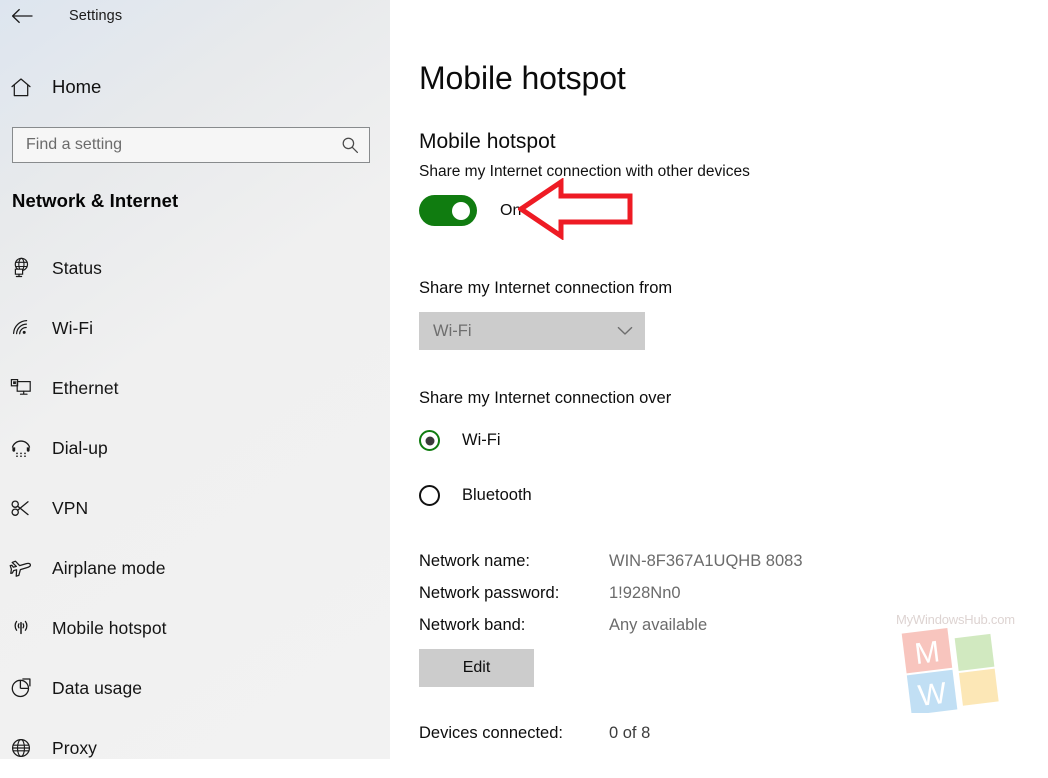 Image resolution: width=1048 pixels, height=778 pixels. I want to click on sidebar-item-vpn: VPN, so click(195, 508).